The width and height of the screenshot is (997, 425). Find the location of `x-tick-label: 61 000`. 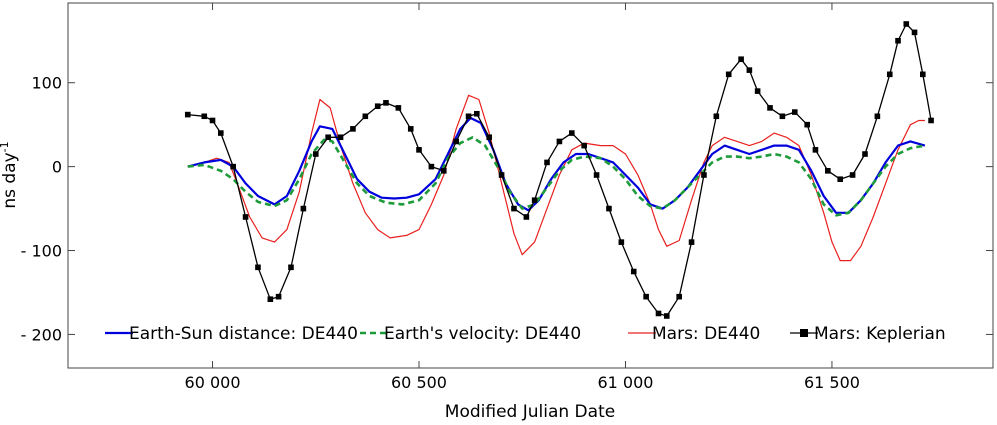

x-tick-label: 61 000 is located at coordinates (625, 382).